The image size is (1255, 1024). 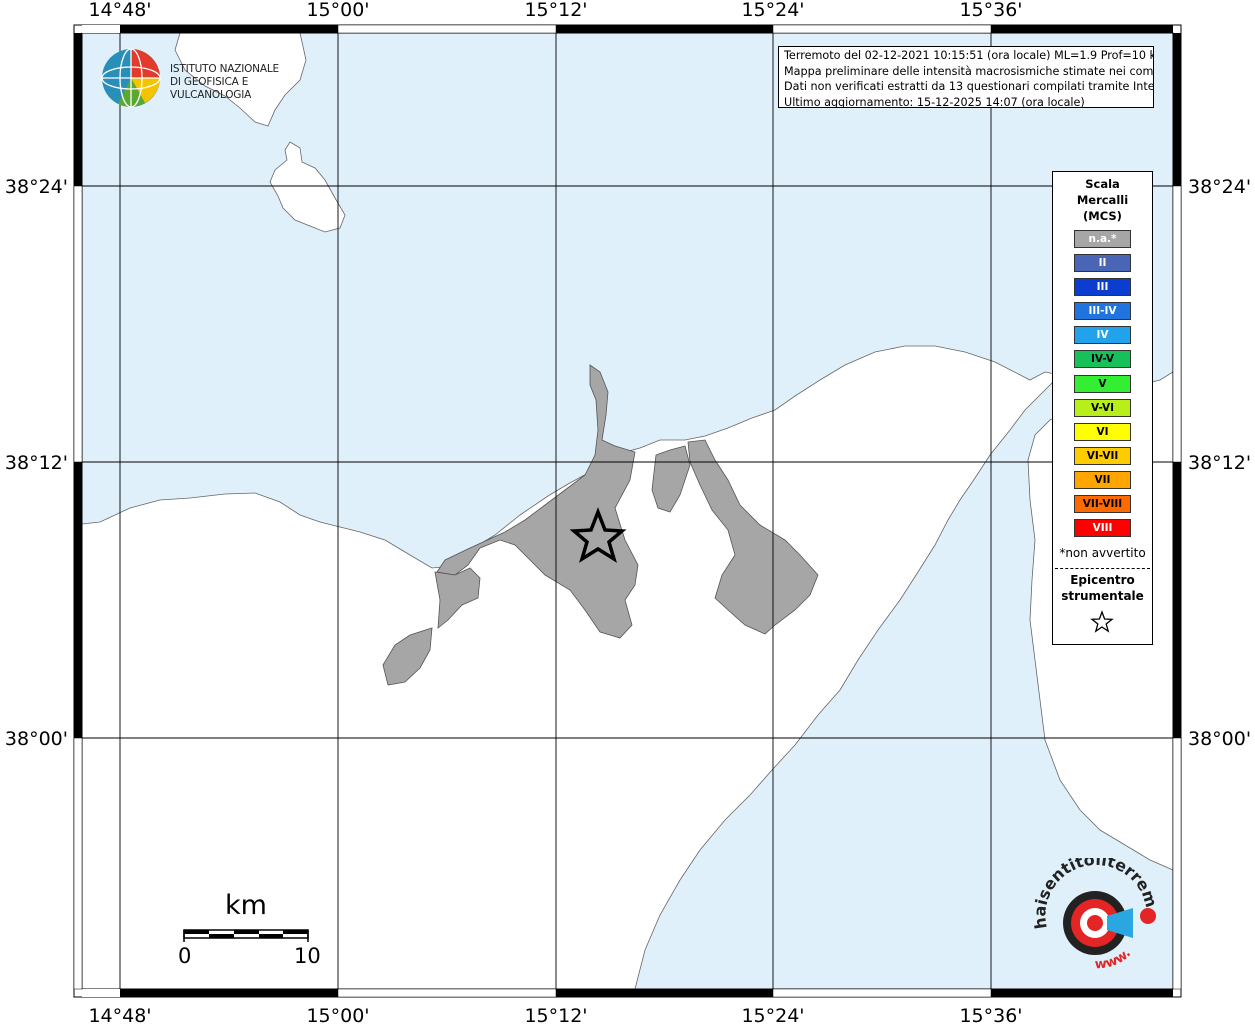 I want to click on lon-labels-bottom: 14°48' 15°00' 15°12' 15°24' 15°36', so click(x=555, y=1014).